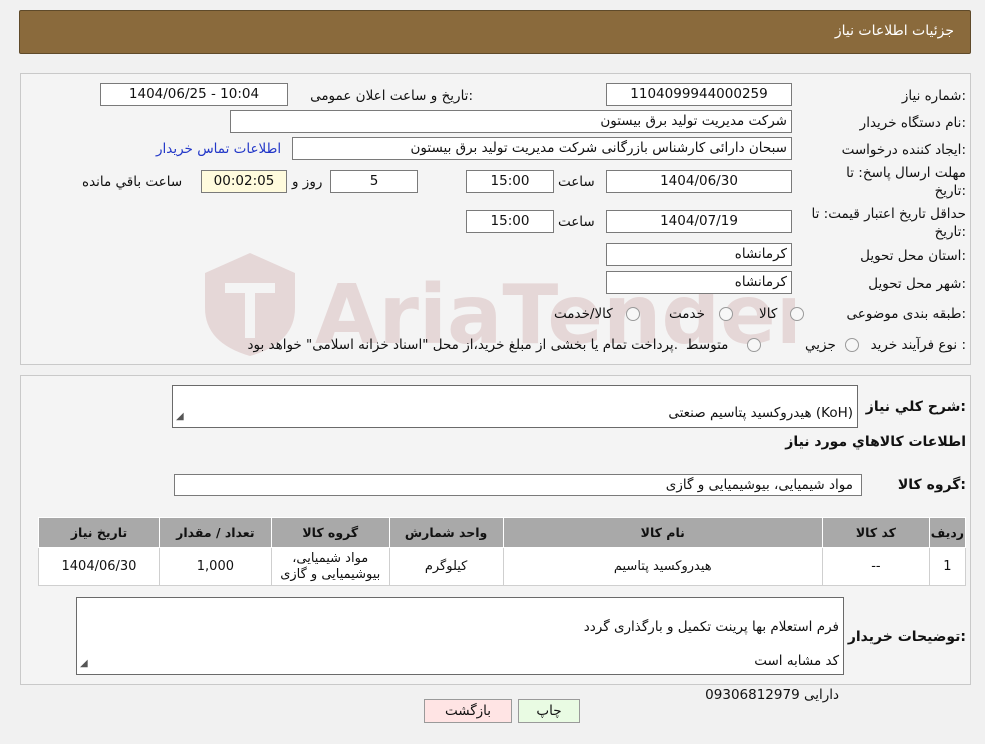 The image size is (985, 744). I want to click on cell-quantity: 1,000, so click(215, 566).